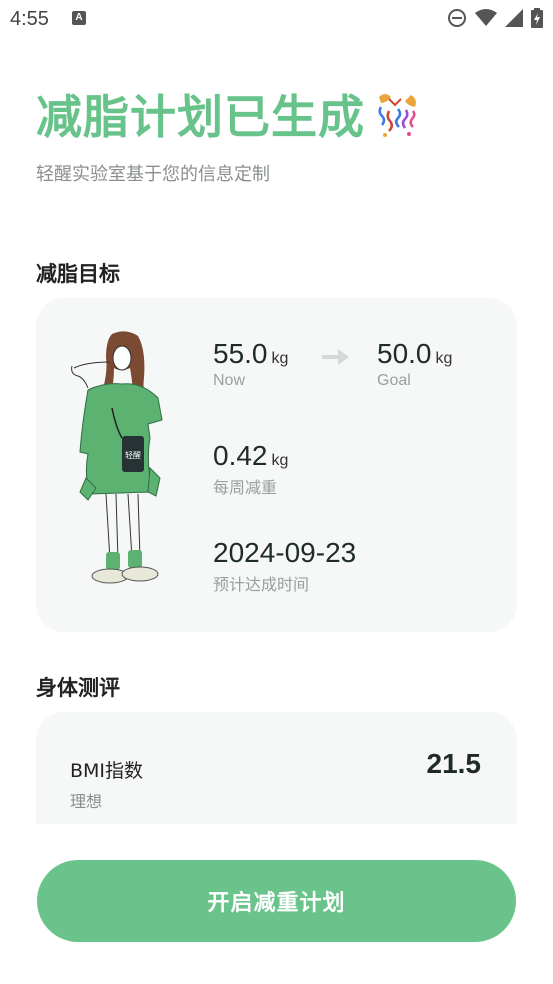 Image resolution: width=553 pixels, height=984 pixels. Describe the element at coordinates (486, 17) in the screenshot. I see `wifi-icon` at that location.